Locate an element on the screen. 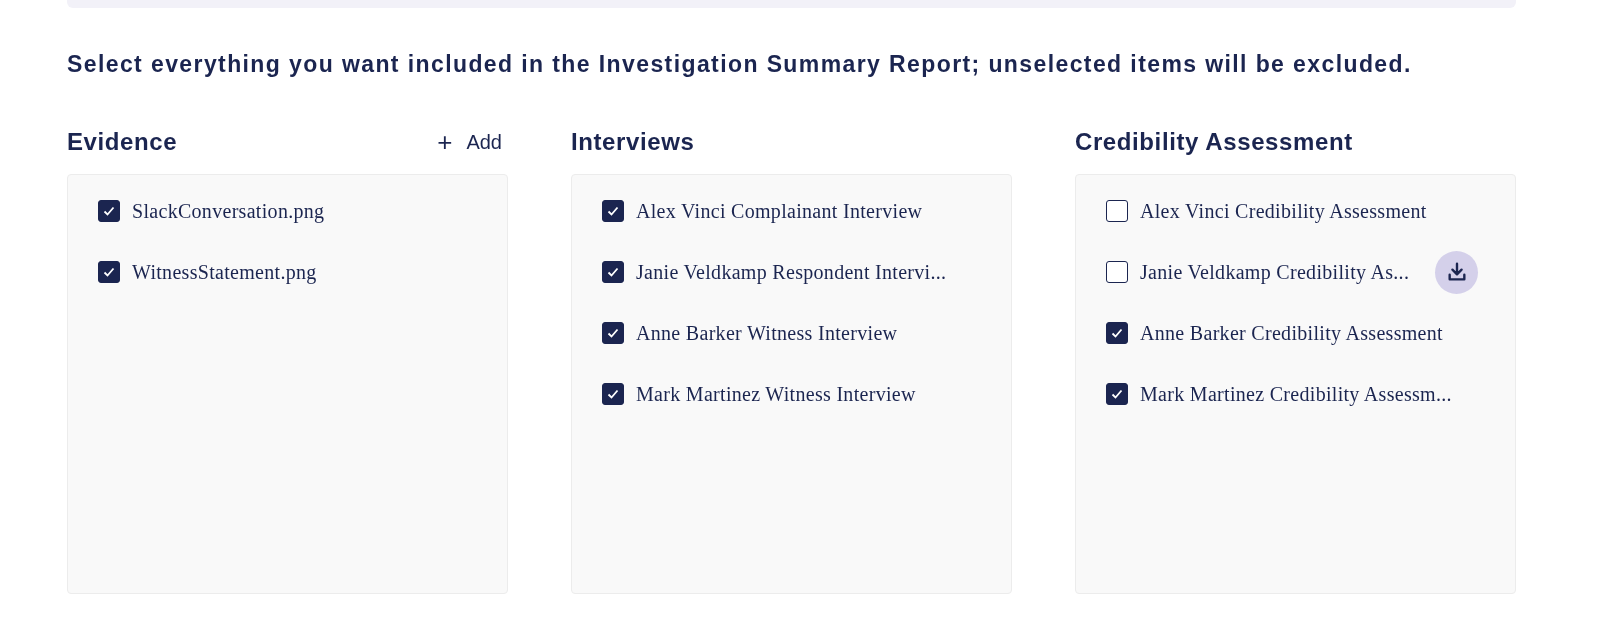 The height and width of the screenshot is (617, 1600). item-label: Anne Barker Credibility Assessment is located at coordinates (1291, 333).